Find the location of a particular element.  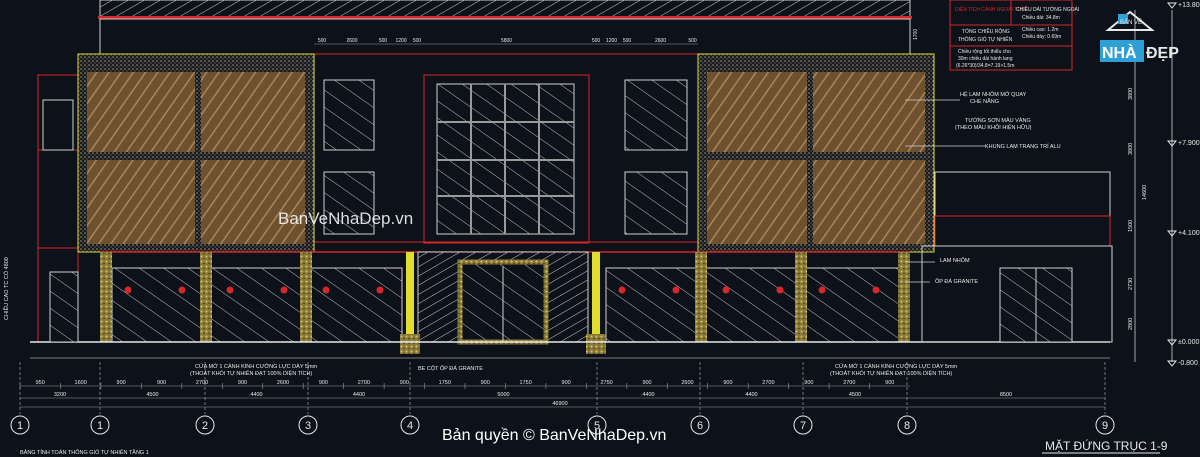

axis-label-5: 4 is located at coordinates (410, 426).